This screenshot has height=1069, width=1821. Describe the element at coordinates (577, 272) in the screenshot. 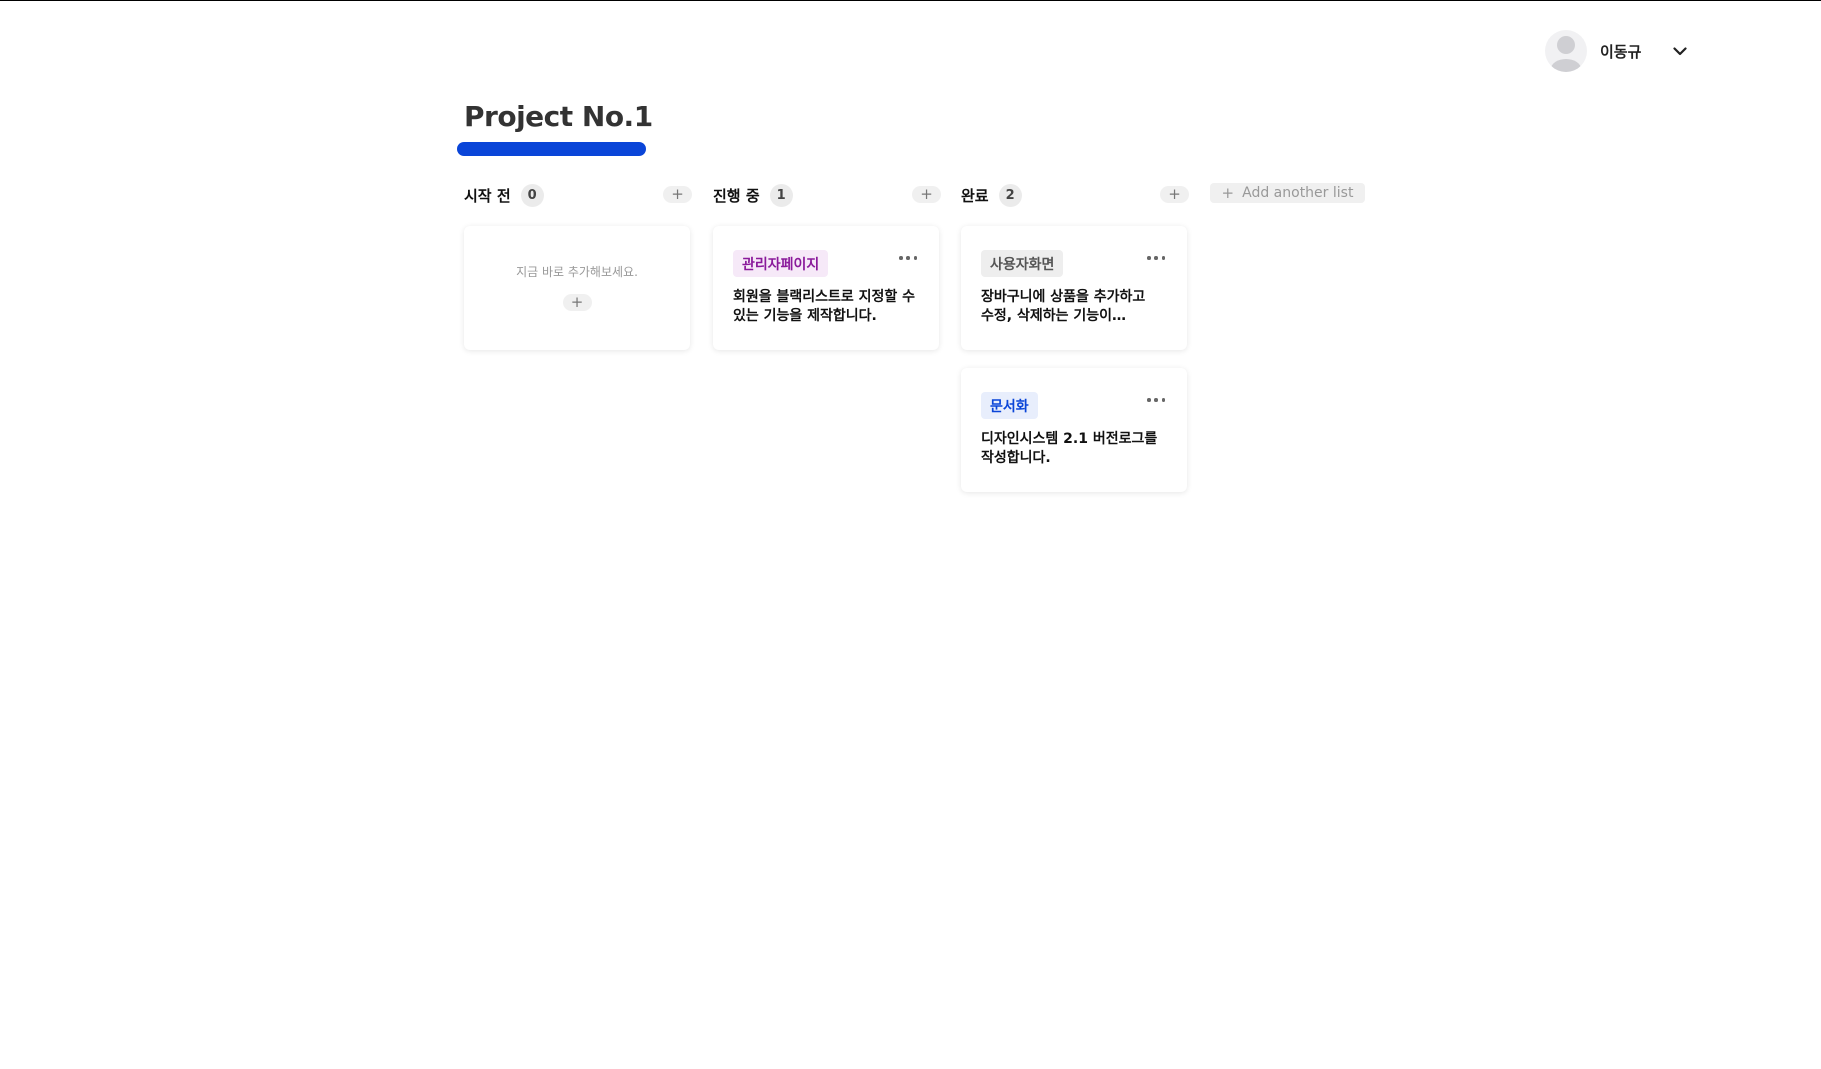

I see `empty-message: 지금 바로 추가해보세요.` at that location.